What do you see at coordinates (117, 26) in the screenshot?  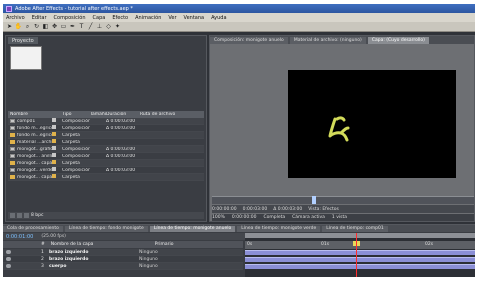 I see `puppet-tool-icon: ✦` at bounding box center [117, 26].